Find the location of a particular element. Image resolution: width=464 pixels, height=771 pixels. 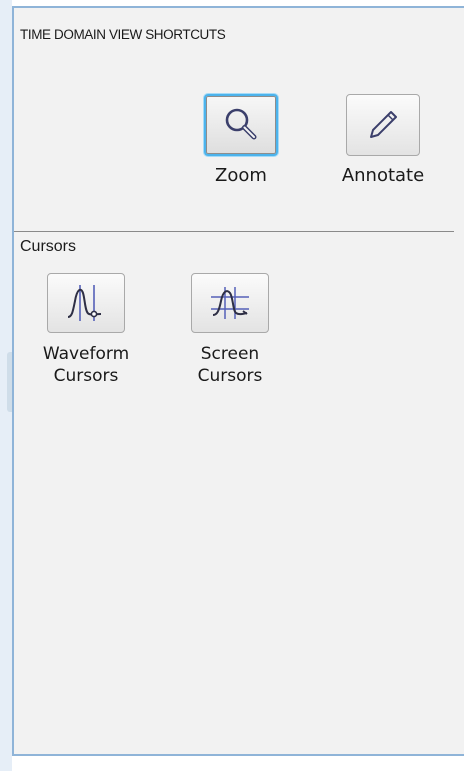

zoom-button is located at coordinates (241, 125).